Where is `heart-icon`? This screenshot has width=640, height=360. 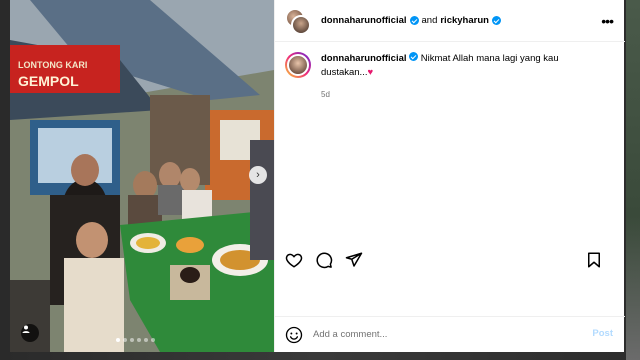 heart-icon is located at coordinates (294, 260).